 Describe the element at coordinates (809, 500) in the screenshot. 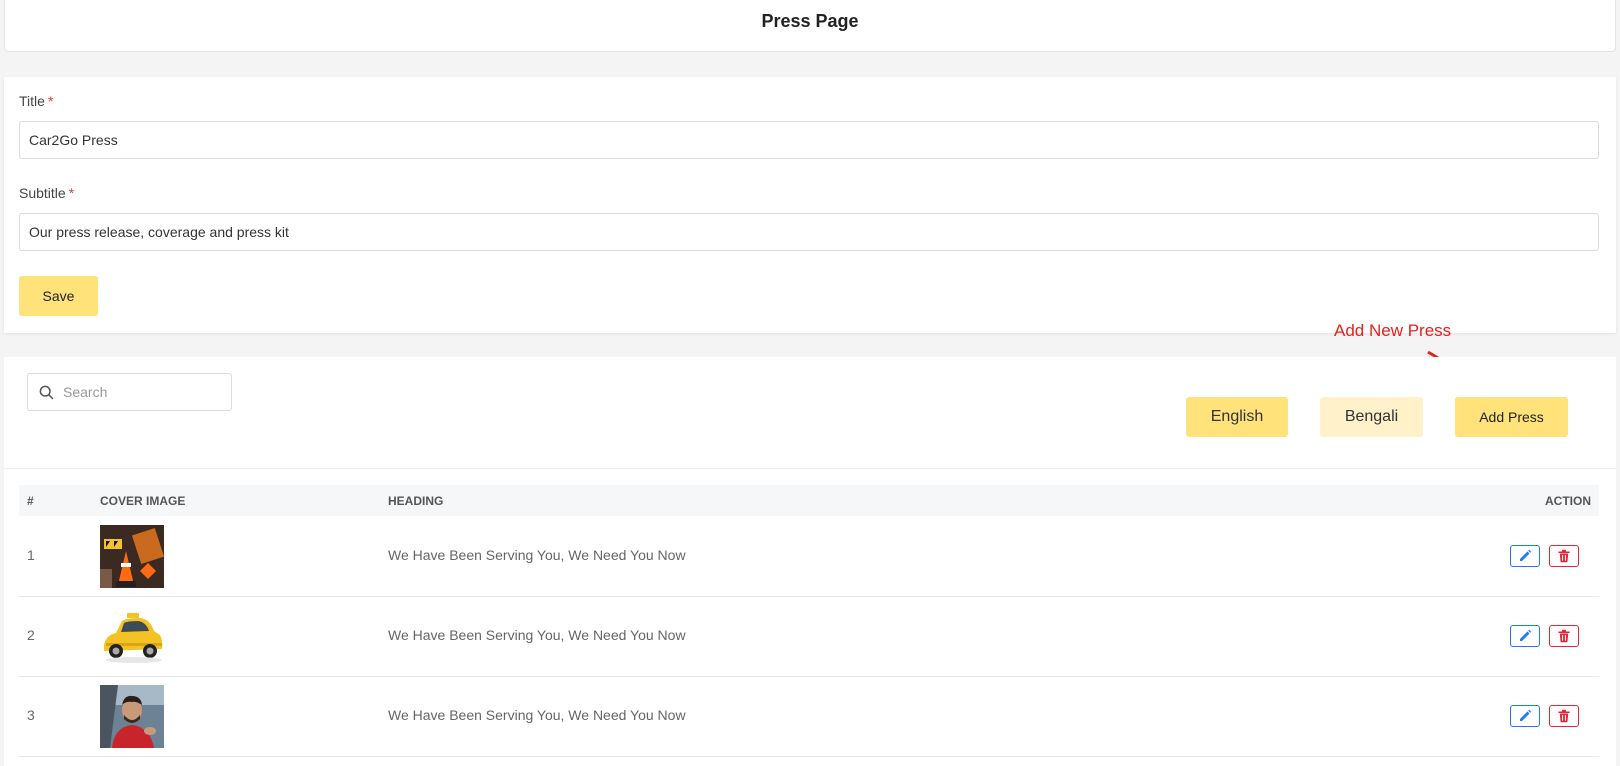

I see `table-header: # COVER IMAGE HEADING ACTION` at that location.